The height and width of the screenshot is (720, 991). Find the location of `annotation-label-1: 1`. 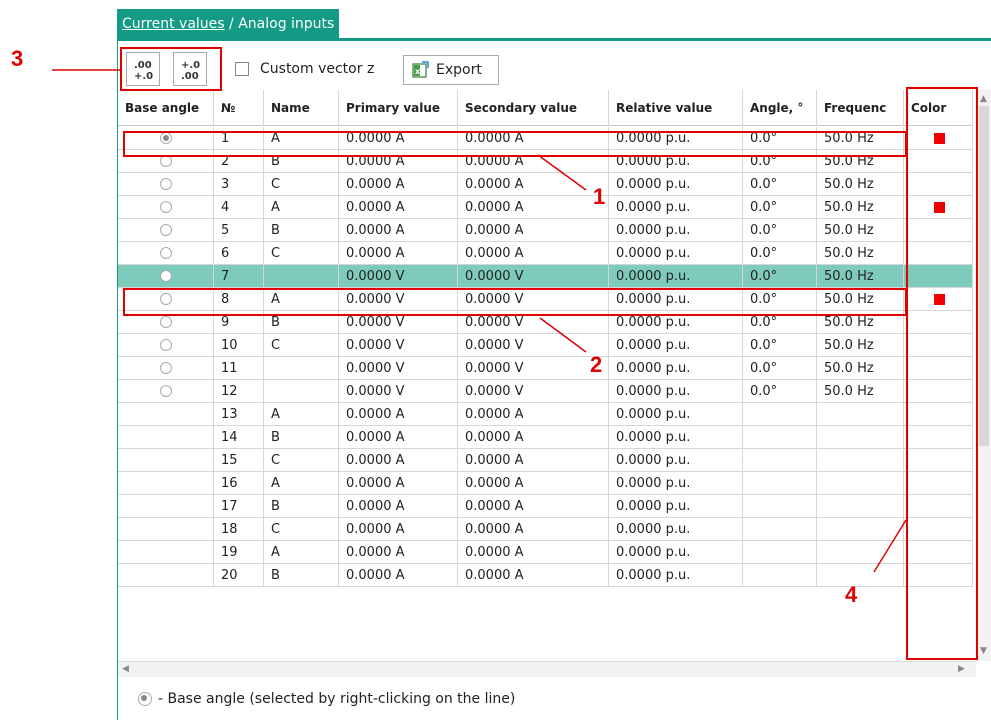

annotation-label-1: 1 is located at coordinates (599, 196).